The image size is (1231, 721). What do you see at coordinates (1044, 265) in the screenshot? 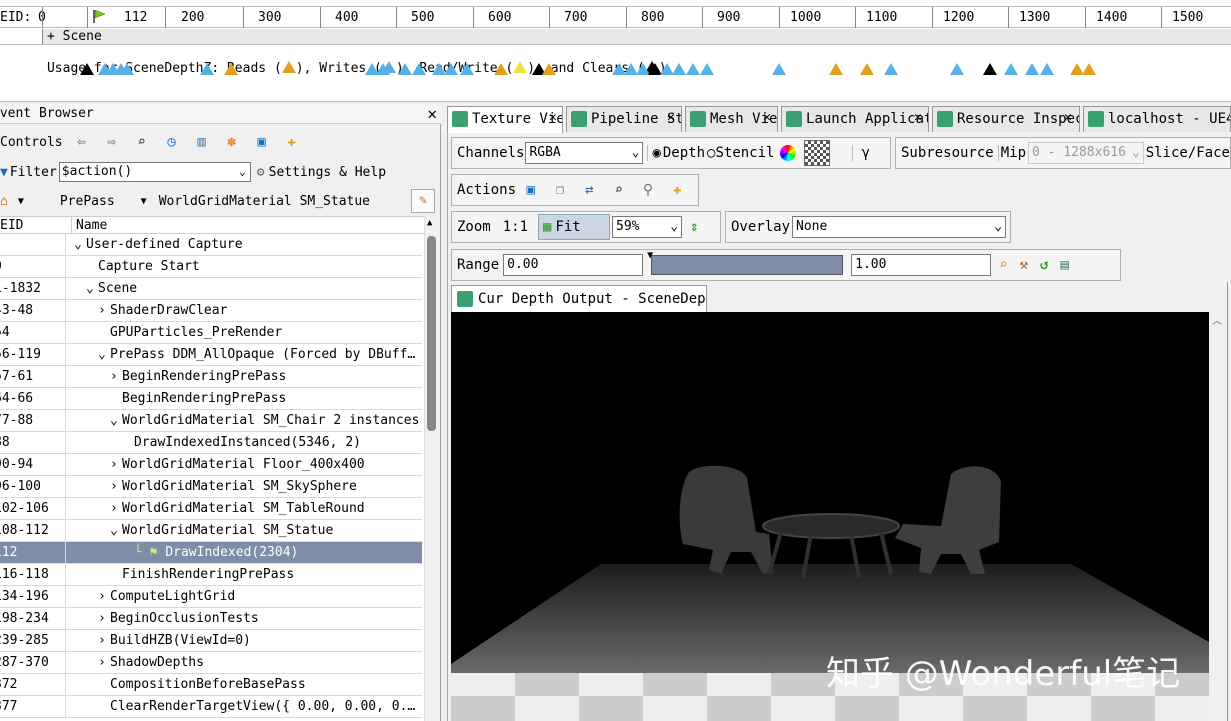
I see `reset-icon: ↺` at bounding box center [1044, 265].